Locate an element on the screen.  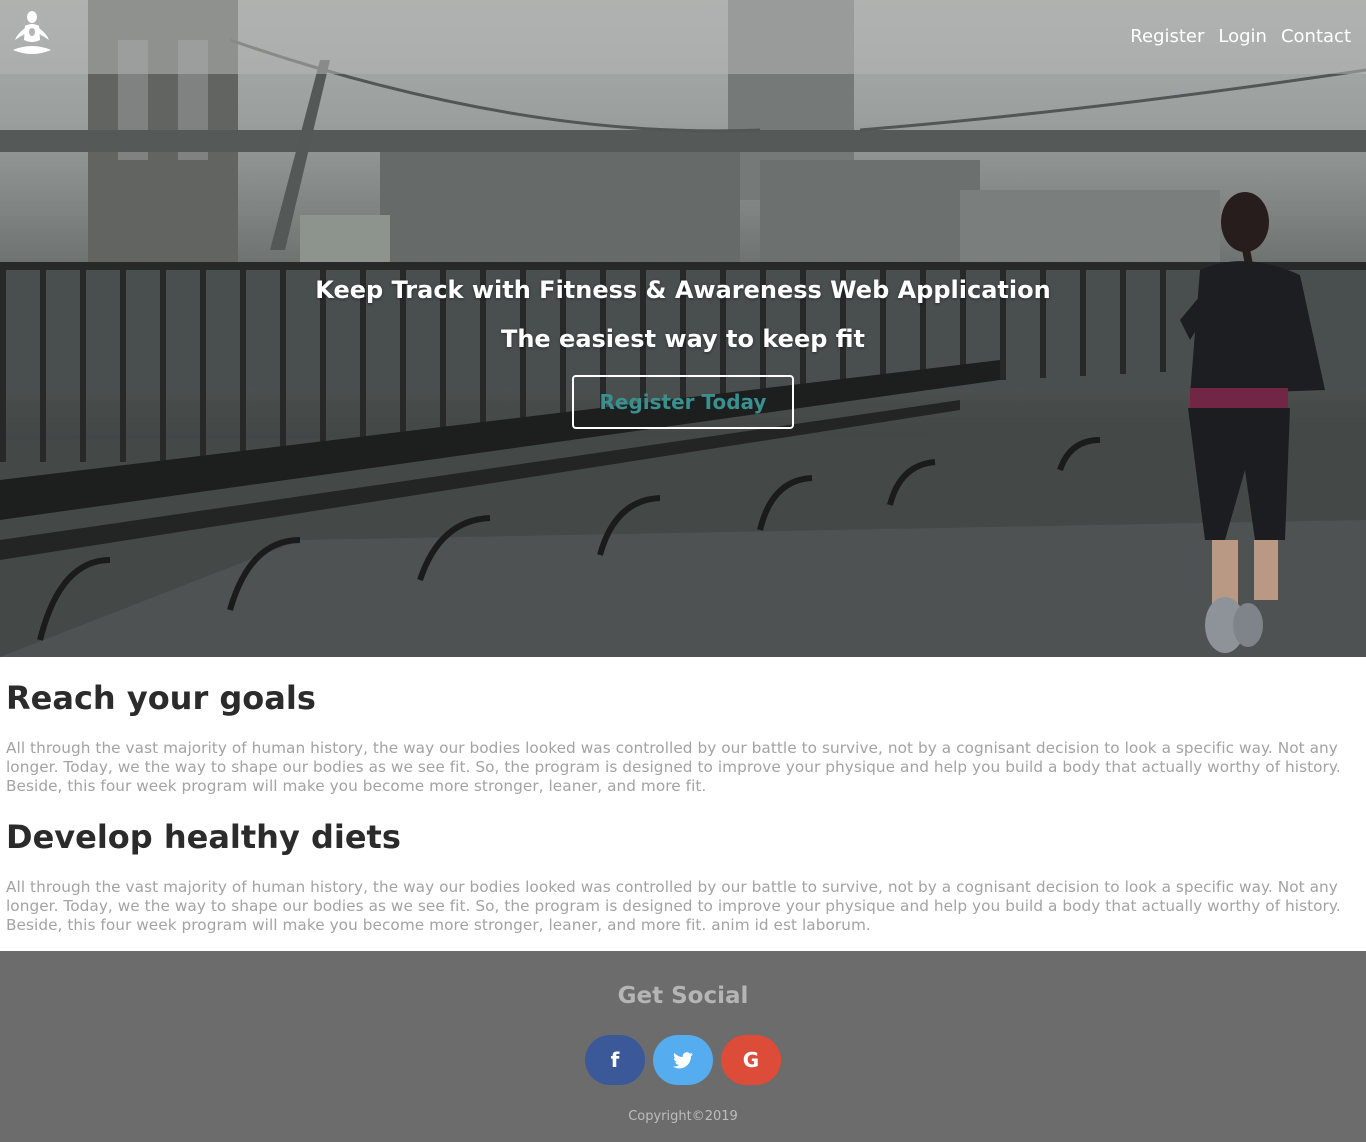
main-navigation: Register Login Contact is located at coordinates (1240, 37).